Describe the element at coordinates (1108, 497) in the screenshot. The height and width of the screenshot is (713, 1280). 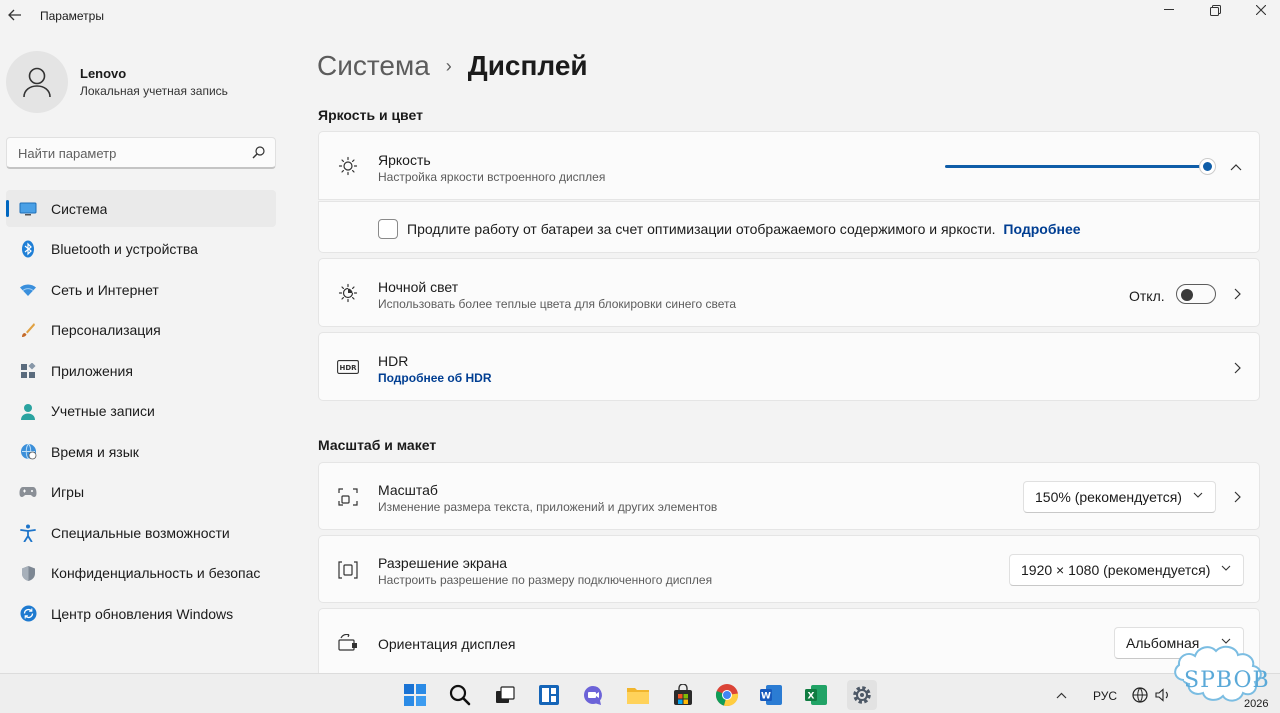
I see `scale-value: 150% (рекомендуется)` at that location.